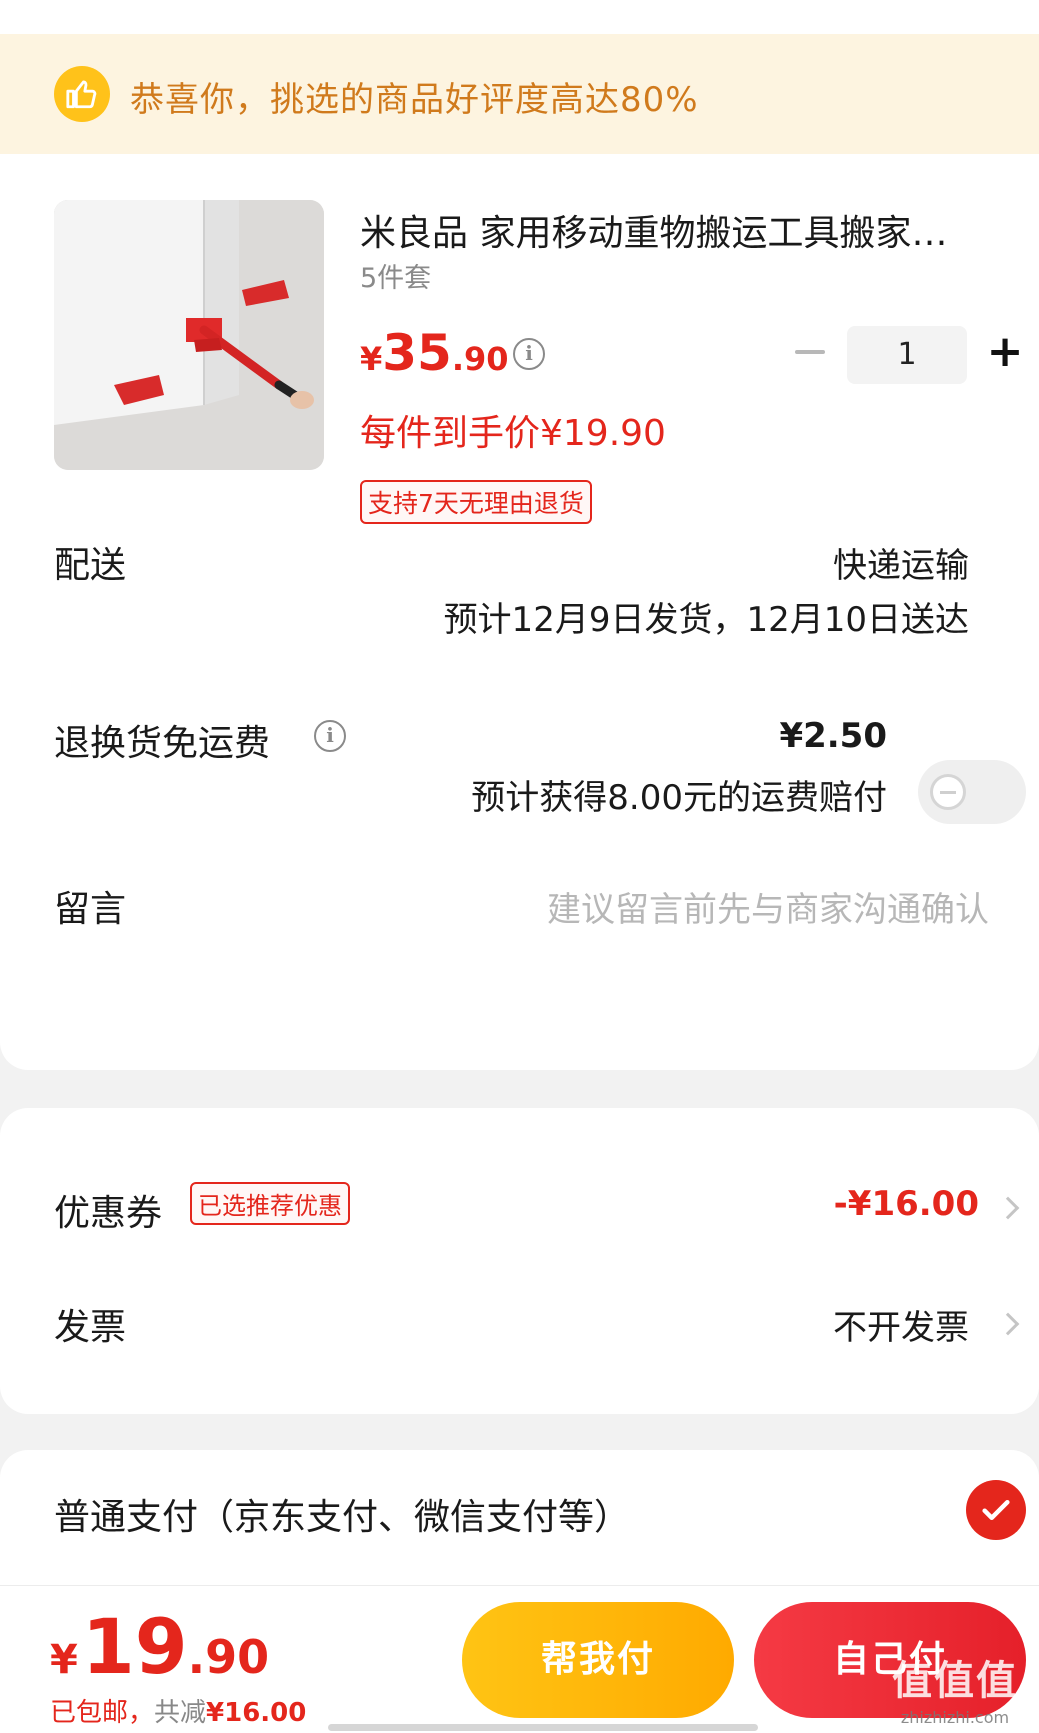  Describe the element at coordinates (948, 792) in the screenshot. I see `toggle-knob` at that location.